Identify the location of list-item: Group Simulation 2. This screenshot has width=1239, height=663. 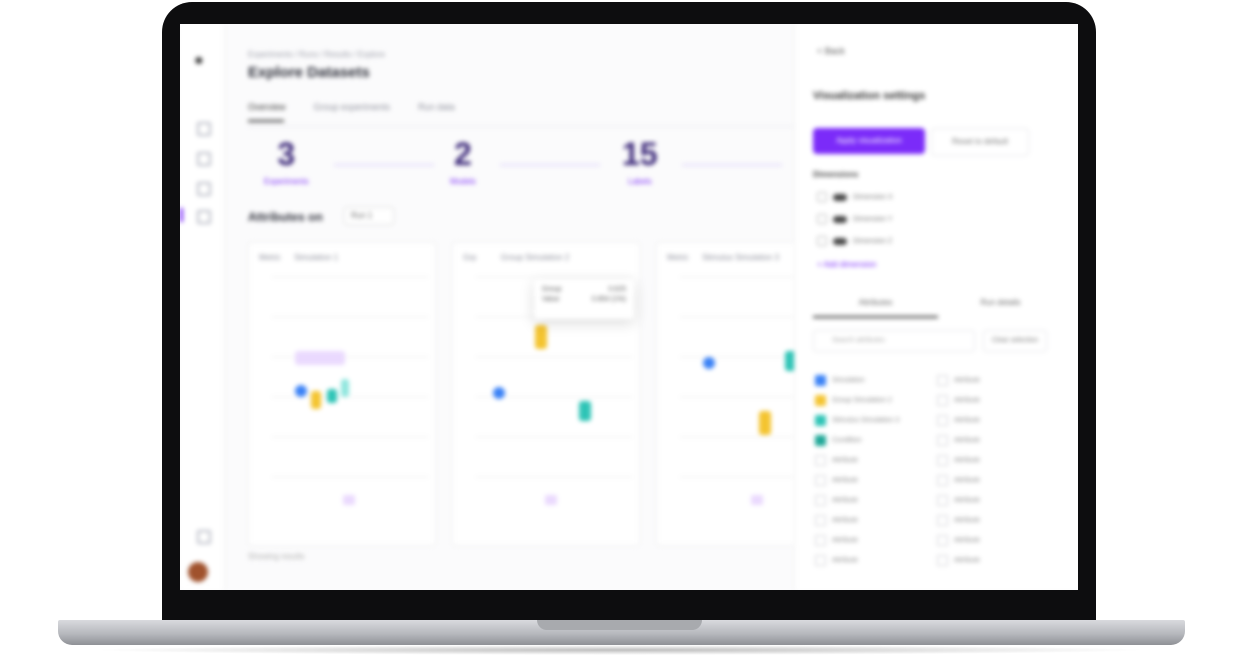
(873, 400).